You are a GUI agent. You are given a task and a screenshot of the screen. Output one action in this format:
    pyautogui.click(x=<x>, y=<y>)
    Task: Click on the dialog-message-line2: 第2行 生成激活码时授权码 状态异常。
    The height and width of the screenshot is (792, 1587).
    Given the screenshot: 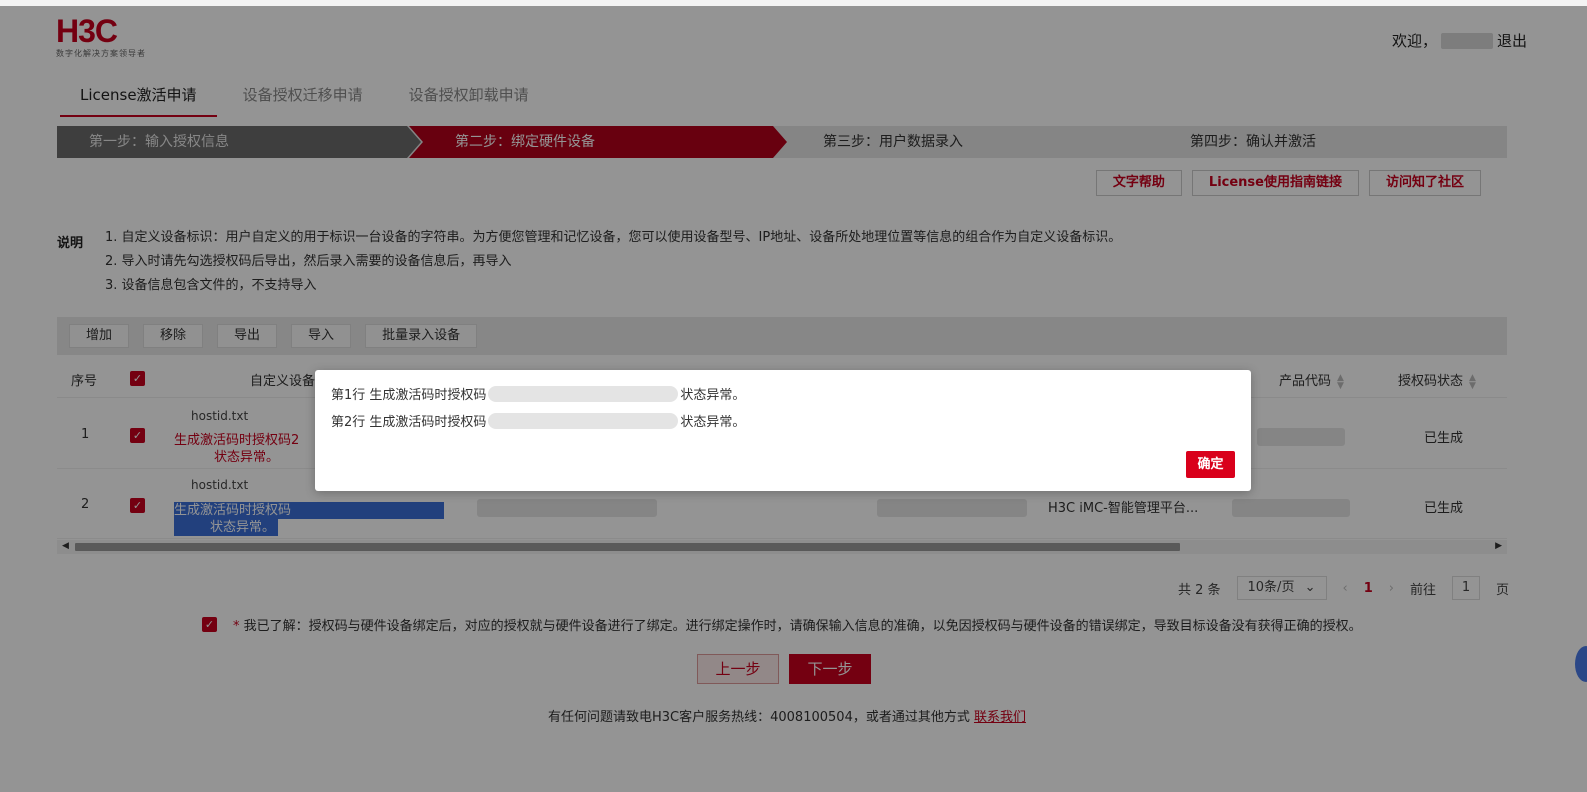 What is the action you would take?
    pyautogui.click(x=538, y=420)
    